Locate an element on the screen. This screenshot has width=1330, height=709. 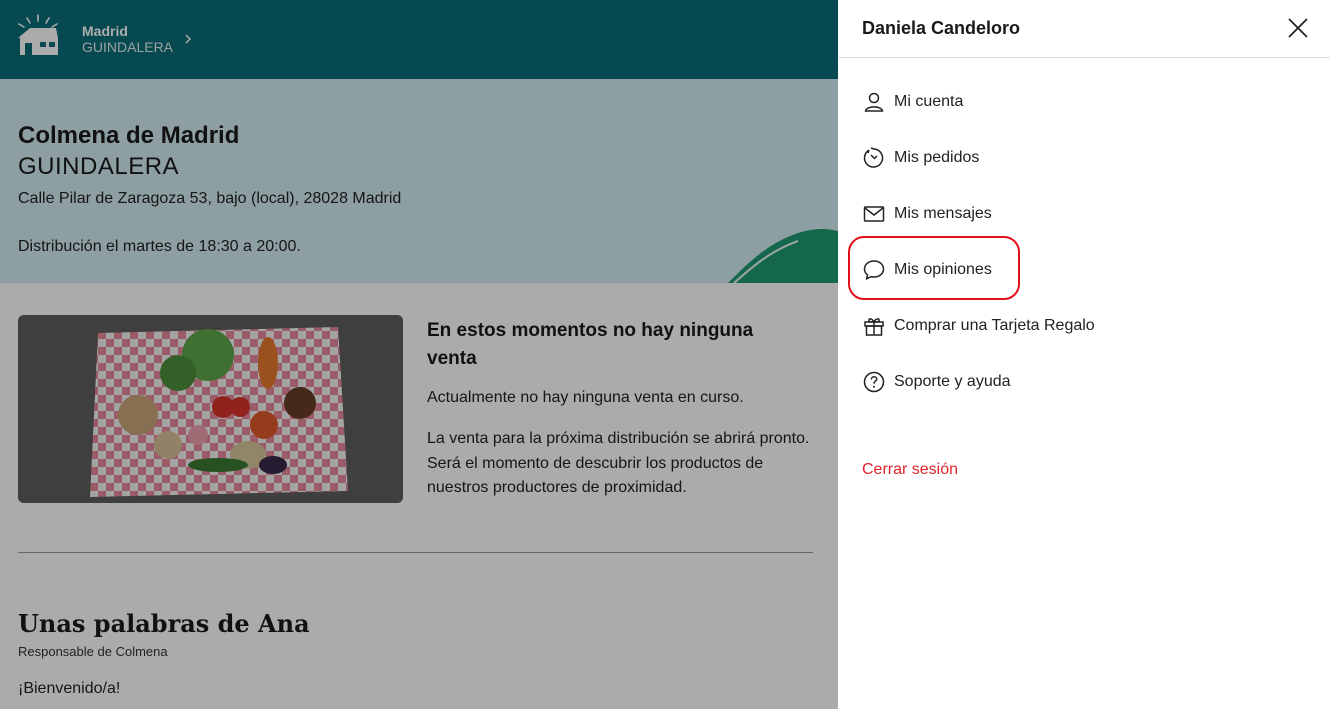
menu-item-my-orders: Mis pedidos is located at coordinates (920, 158).